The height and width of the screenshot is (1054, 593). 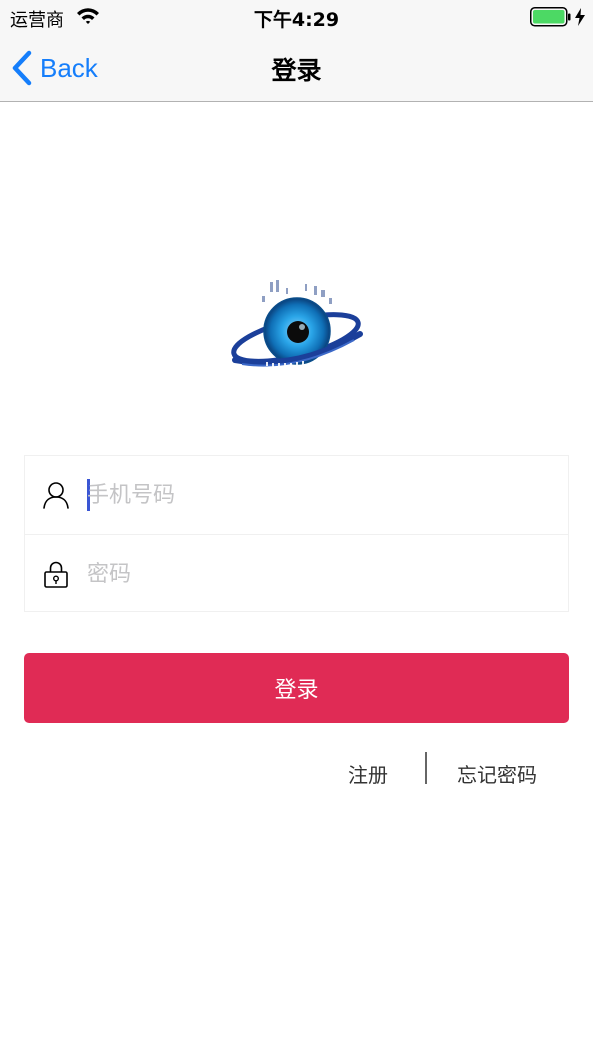 What do you see at coordinates (580, 17) in the screenshot?
I see `charging-bolt-icon` at bounding box center [580, 17].